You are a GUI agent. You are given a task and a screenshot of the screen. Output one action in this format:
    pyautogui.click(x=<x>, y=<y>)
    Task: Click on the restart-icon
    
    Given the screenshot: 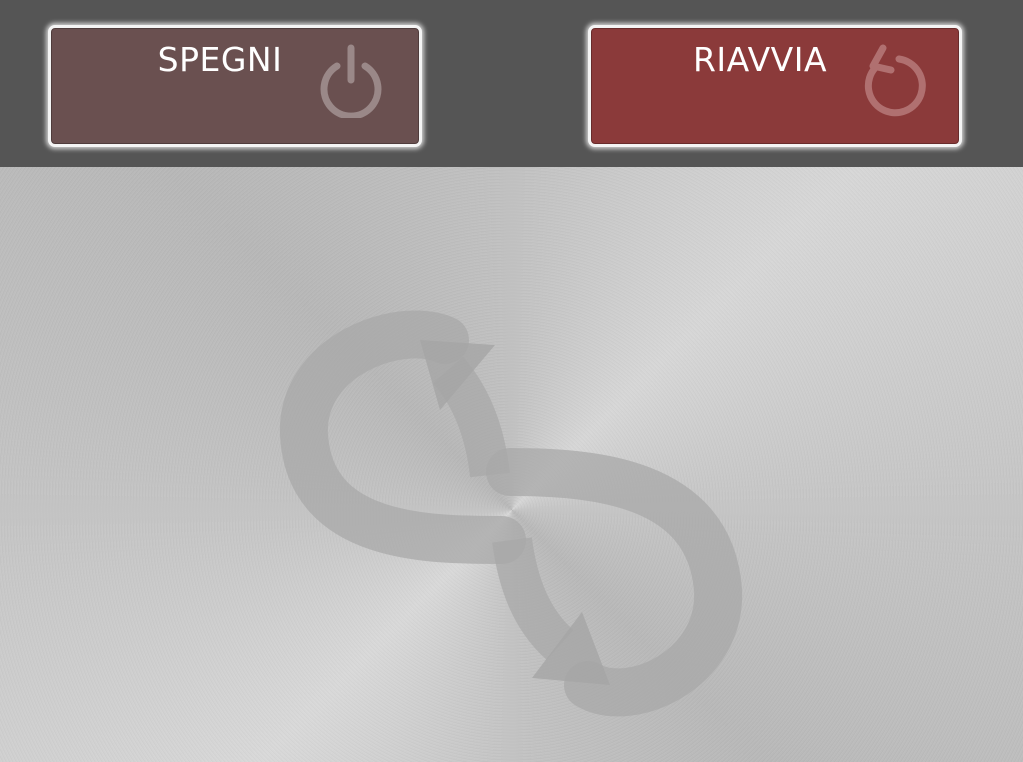 What is the action you would take?
    pyautogui.click(x=895, y=80)
    